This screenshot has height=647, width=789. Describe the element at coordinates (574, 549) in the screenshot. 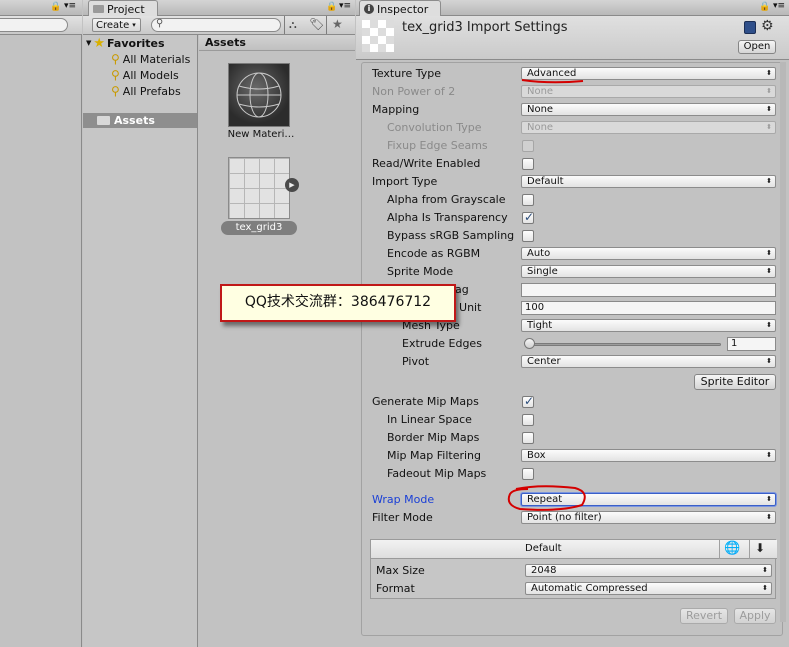

I see `platform-tab-default: Default 🌐 ⬇` at that location.